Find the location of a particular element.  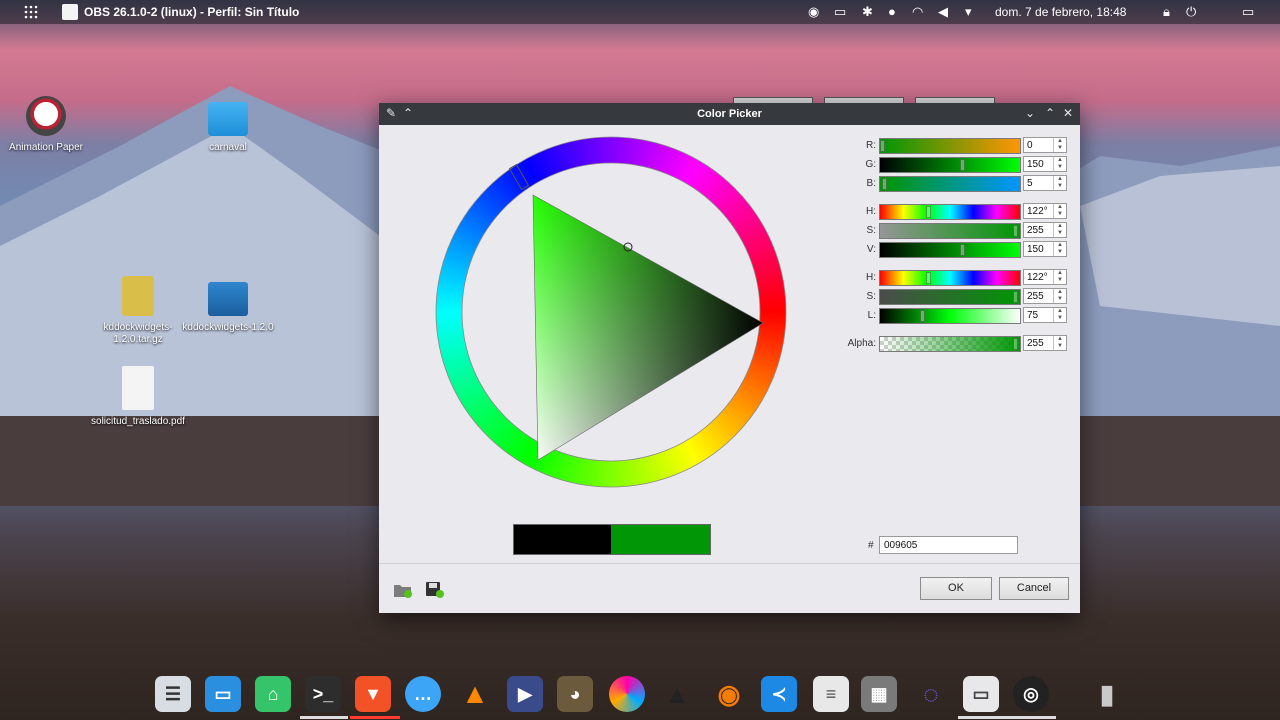

power-icon: ⏻ is located at coordinates (1191, 12).